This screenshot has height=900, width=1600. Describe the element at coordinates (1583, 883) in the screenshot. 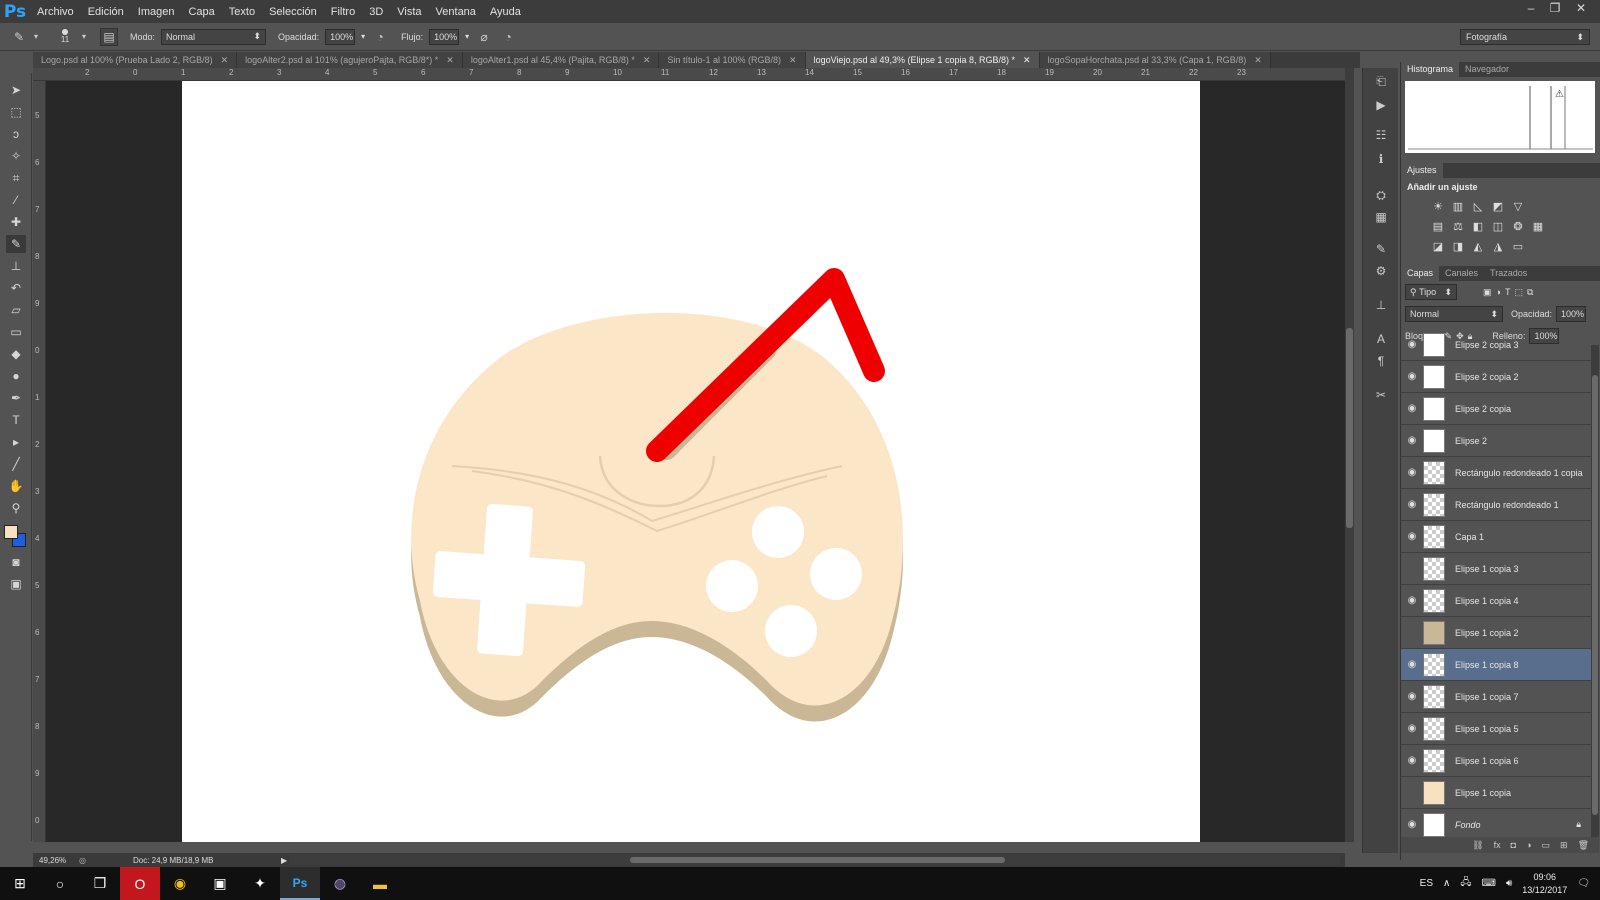

I see `notifications-icon: 🗨︎` at that location.